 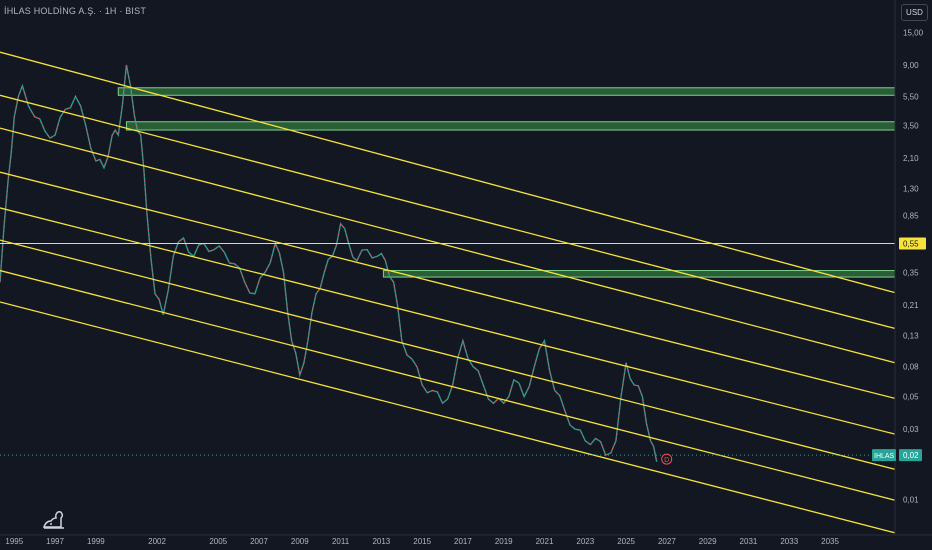 What do you see at coordinates (911, 455) in the screenshot?
I see `last-price-badge-label: 0,02` at bounding box center [911, 455].